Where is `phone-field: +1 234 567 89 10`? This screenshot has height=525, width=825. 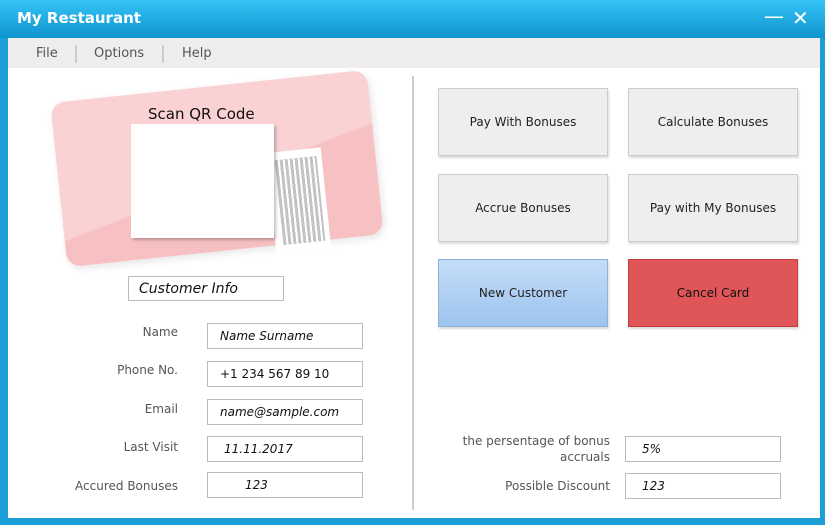
phone-field: +1 234 567 89 10 is located at coordinates (285, 374).